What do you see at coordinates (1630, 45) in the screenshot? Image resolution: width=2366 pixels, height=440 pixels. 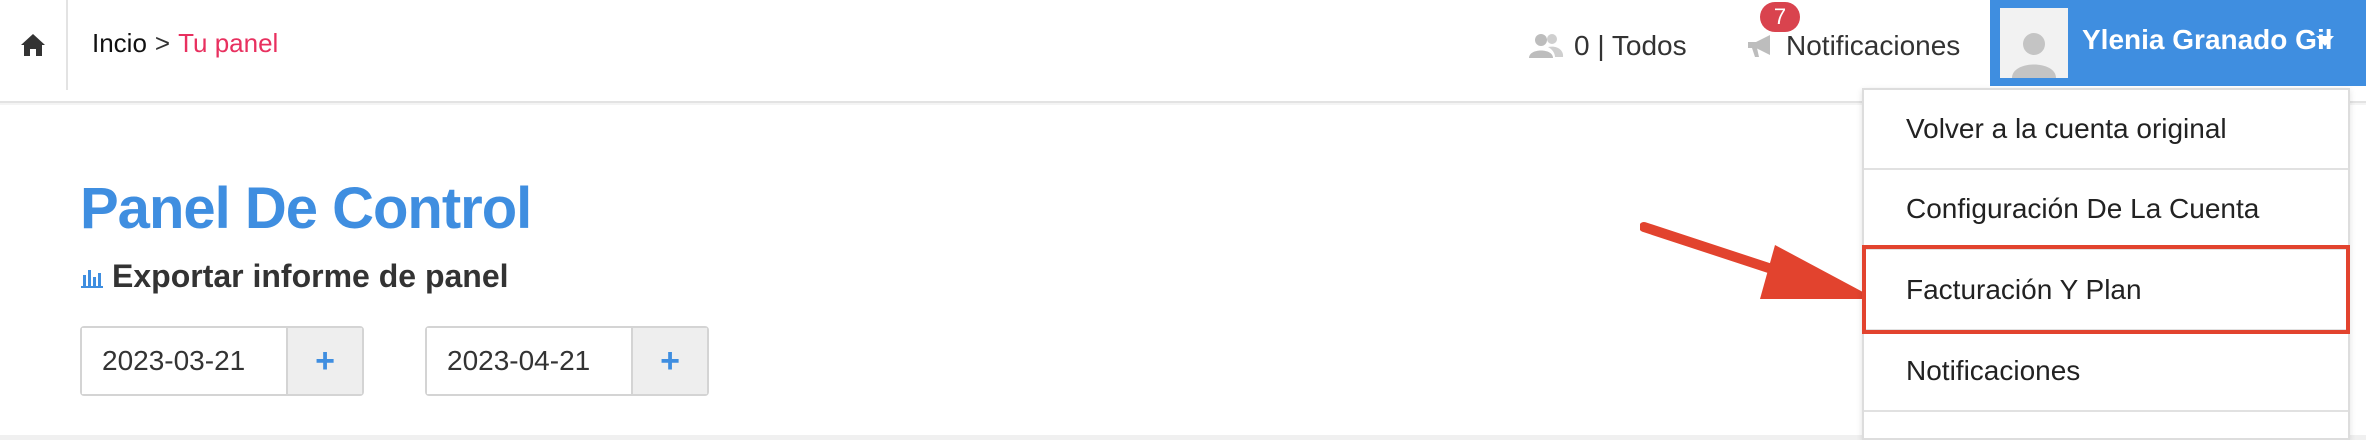 I see `users-stat-text: 0 | Todos` at bounding box center [1630, 45].